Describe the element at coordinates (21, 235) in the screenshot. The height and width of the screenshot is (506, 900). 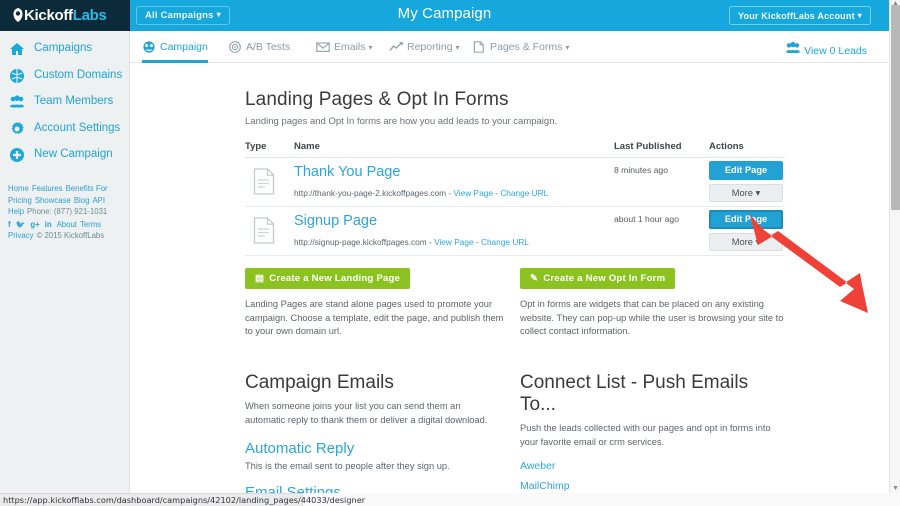
I see `footer-link-privacy: Privacy` at that location.